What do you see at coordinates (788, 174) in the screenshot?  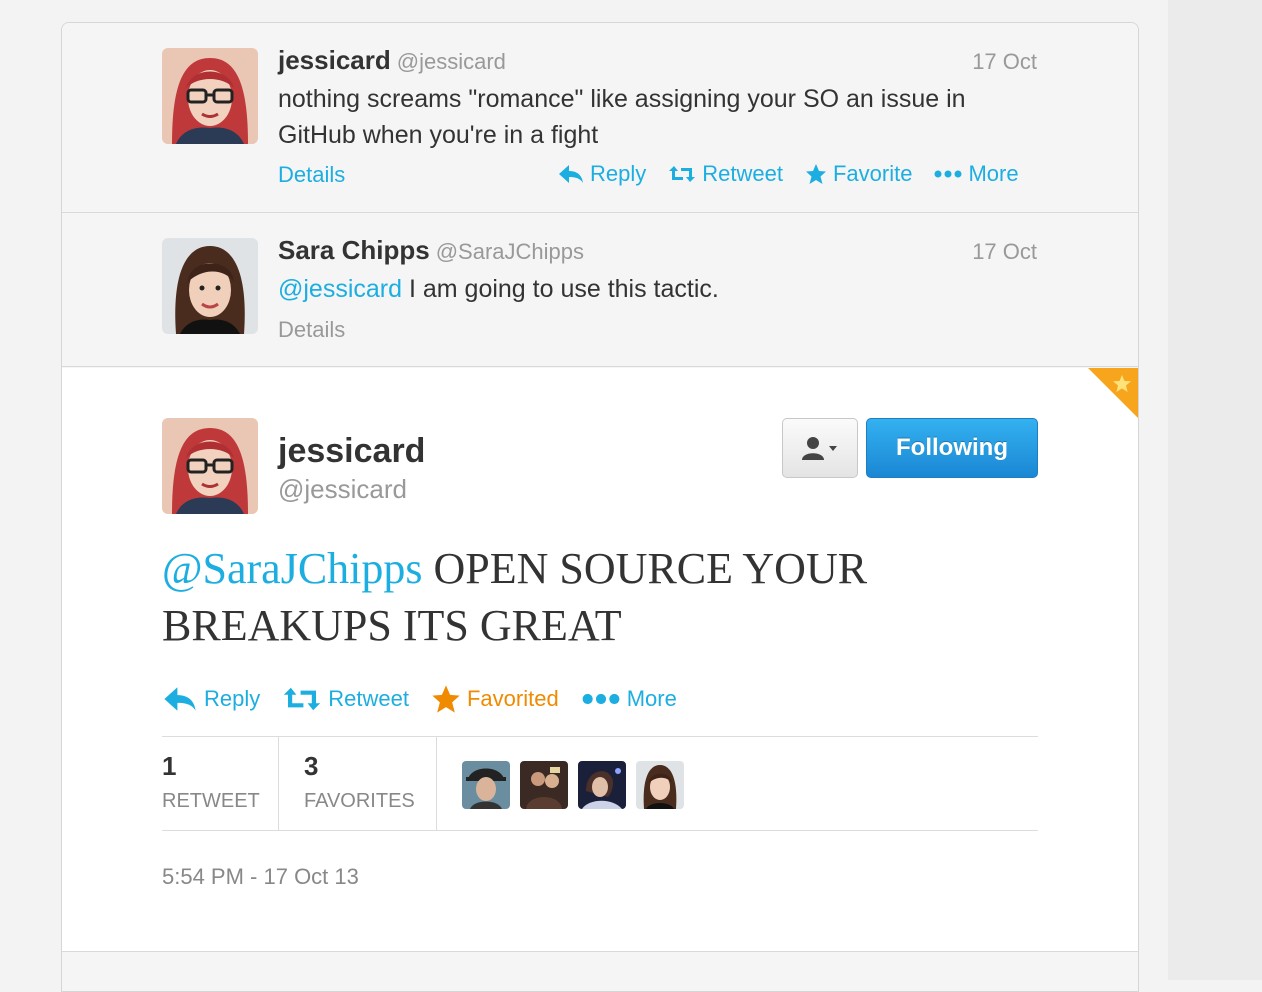 I see `tweet-actions: Reply Retweet Favorite More` at bounding box center [788, 174].